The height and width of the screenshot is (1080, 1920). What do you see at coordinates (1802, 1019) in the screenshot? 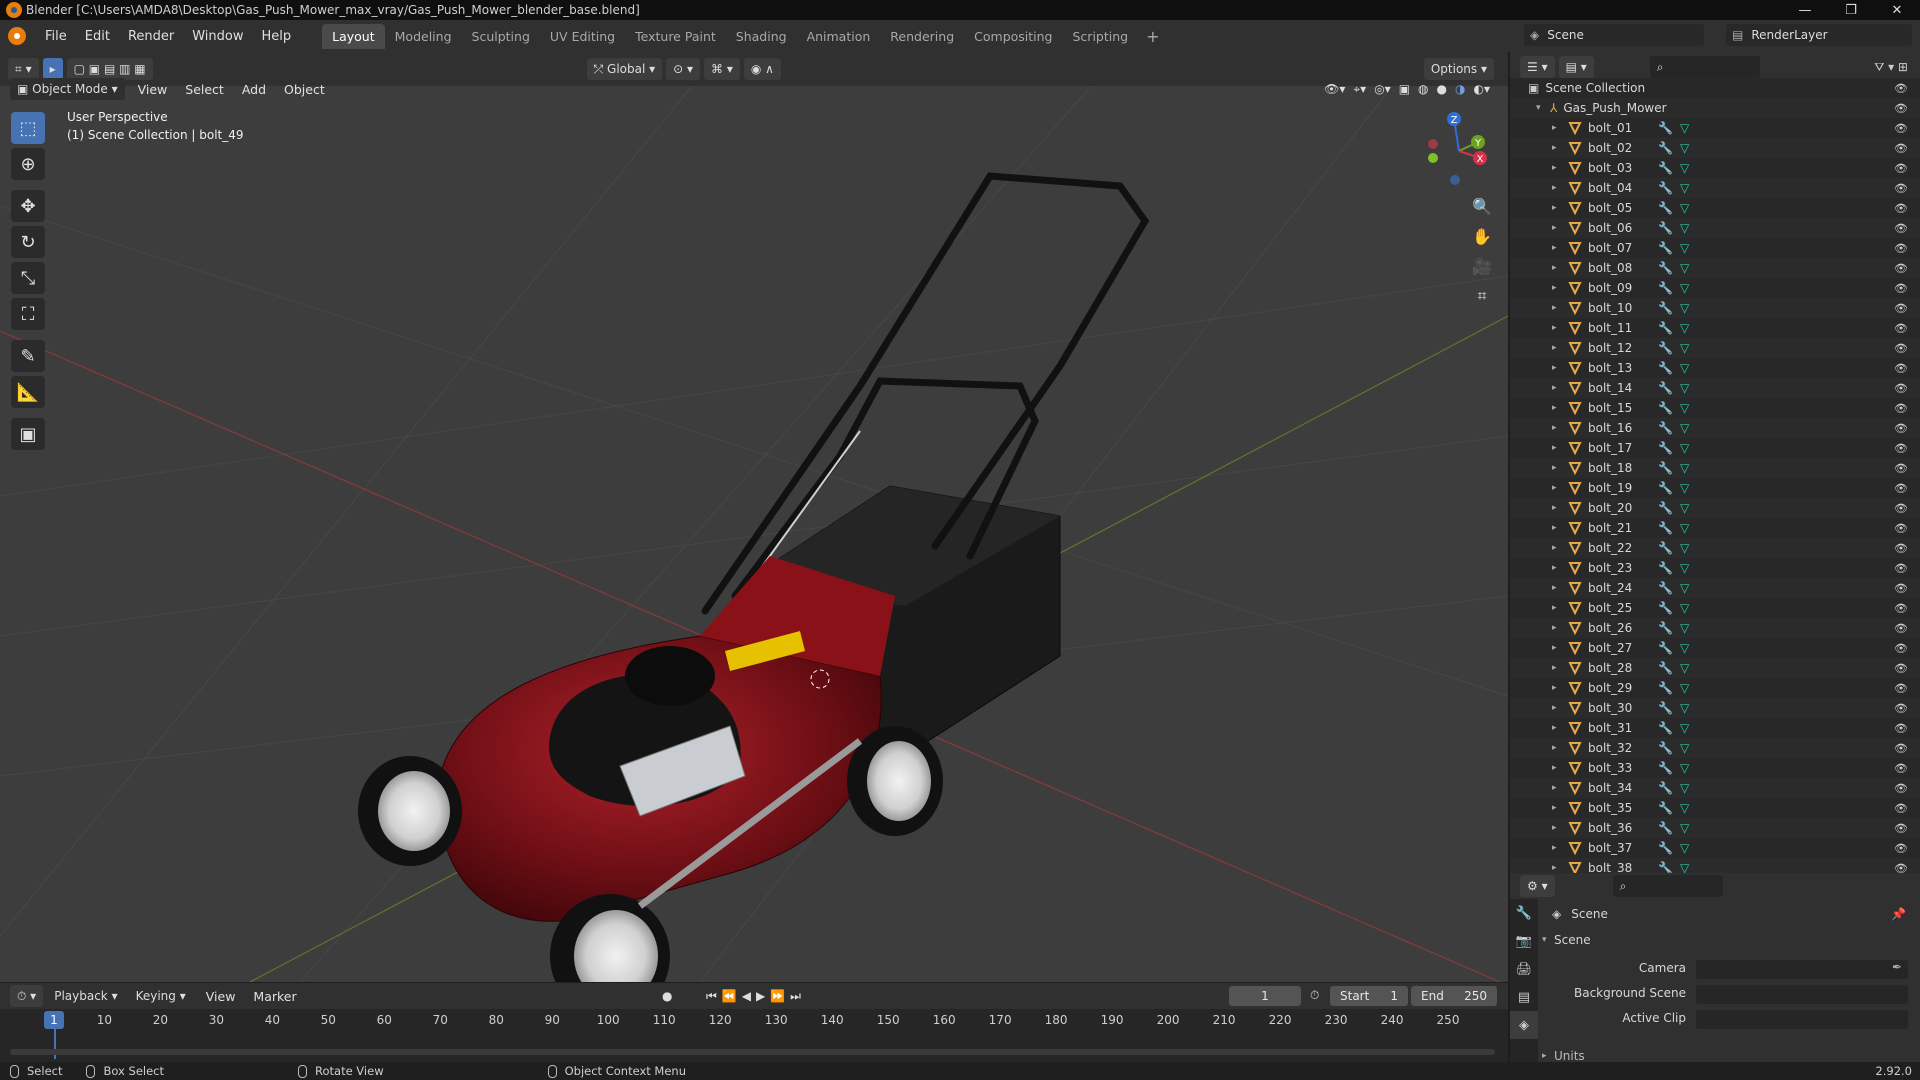
I see `active-clip-field` at bounding box center [1802, 1019].